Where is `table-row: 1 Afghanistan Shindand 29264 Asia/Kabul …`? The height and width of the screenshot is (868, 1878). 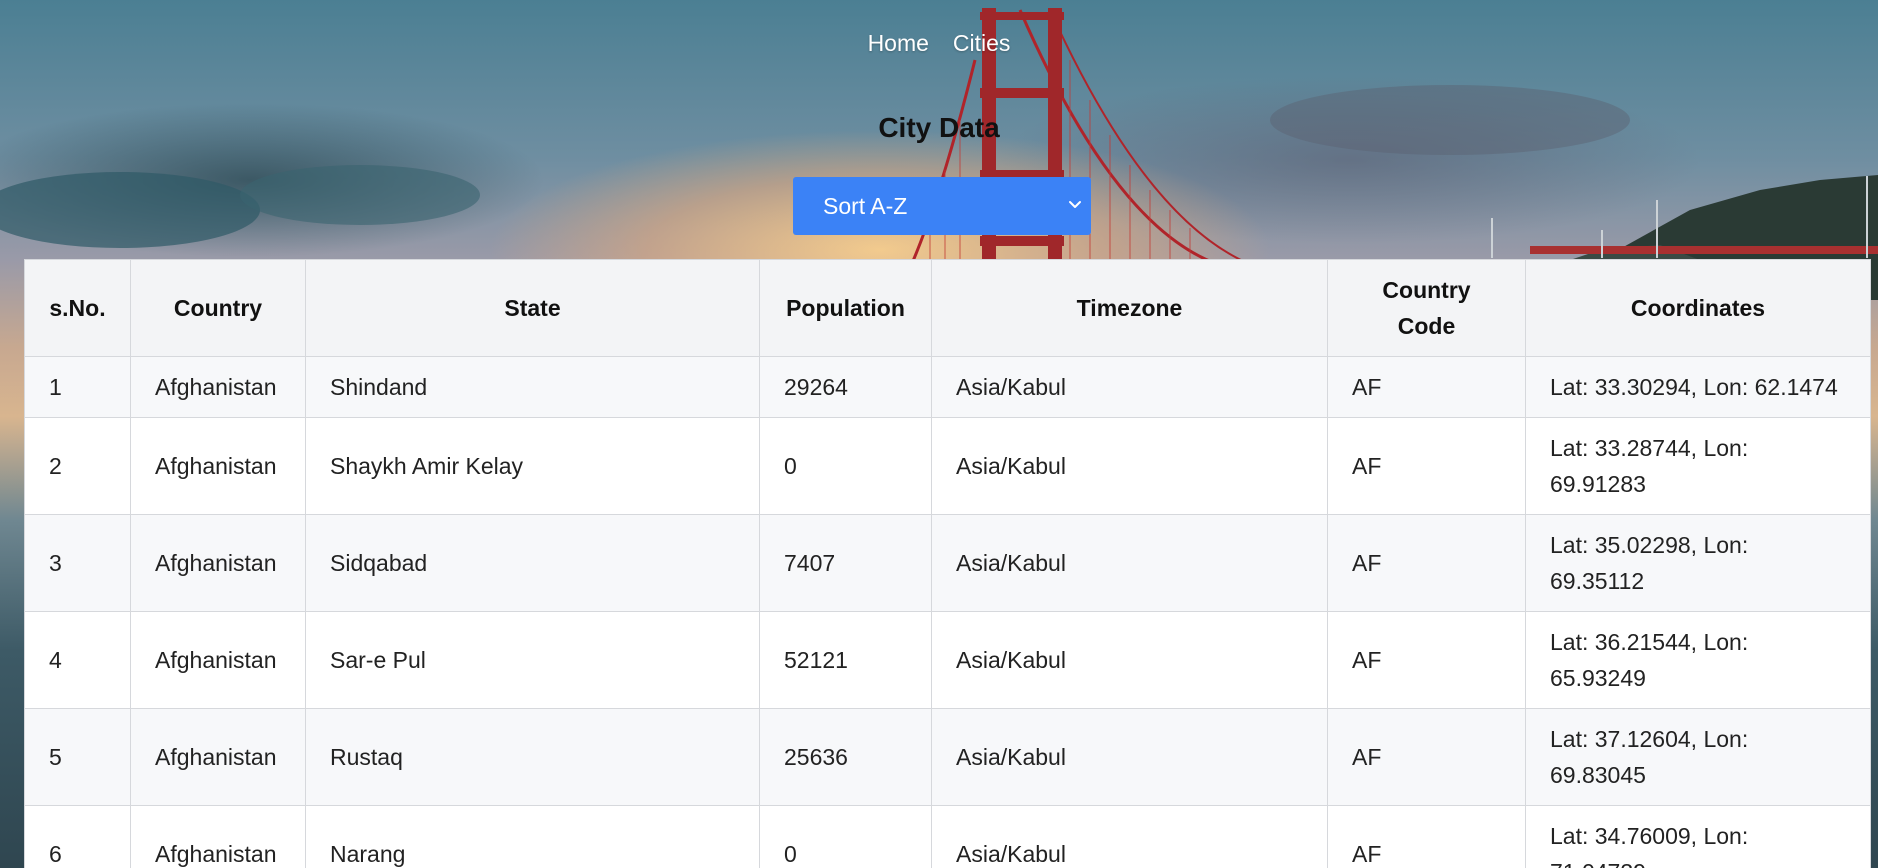 table-row: 1 Afghanistan Shindand 29264 Asia/Kabul … is located at coordinates (947, 387).